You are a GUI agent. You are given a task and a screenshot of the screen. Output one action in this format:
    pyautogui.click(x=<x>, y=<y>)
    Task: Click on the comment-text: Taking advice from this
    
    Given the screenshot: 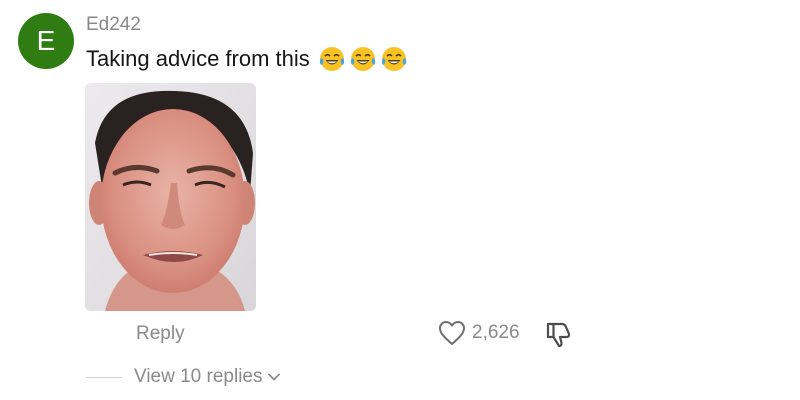 What is the action you would take?
    pyautogui.click(x=247, y=59)
    